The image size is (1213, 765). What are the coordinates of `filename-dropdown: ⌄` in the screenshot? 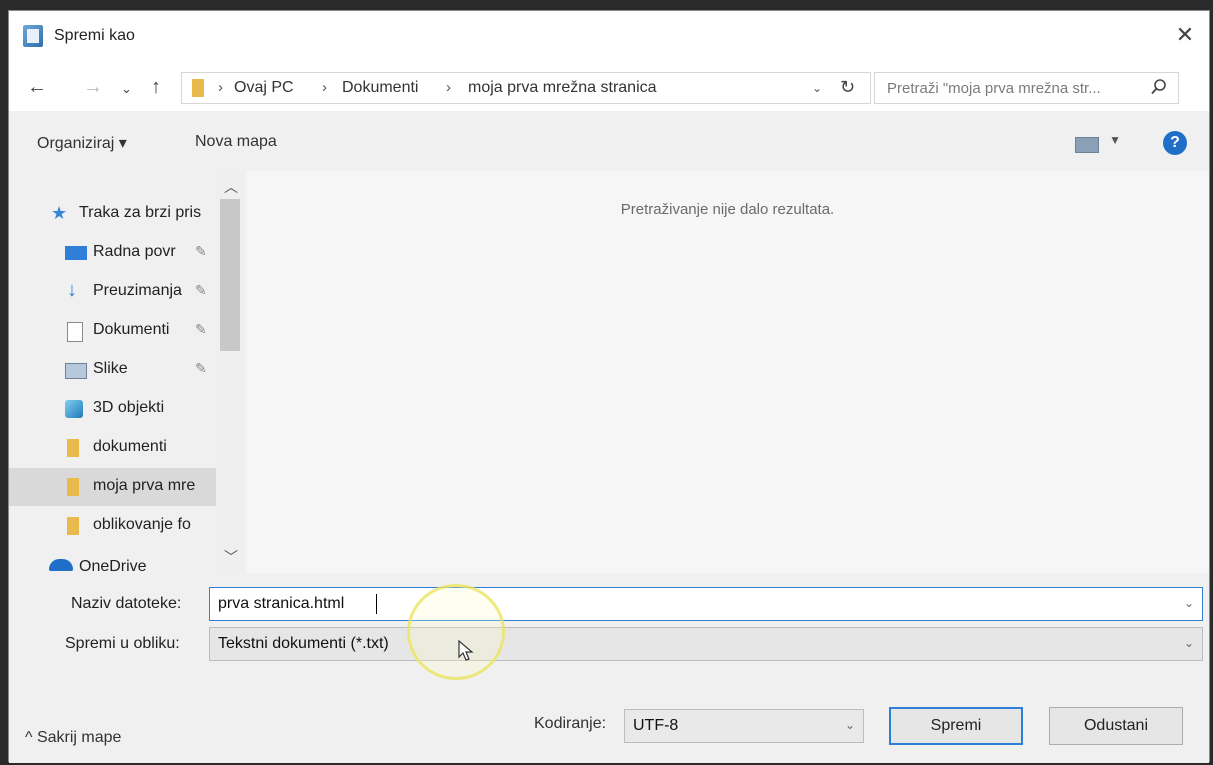 It's located at (1189, 603).